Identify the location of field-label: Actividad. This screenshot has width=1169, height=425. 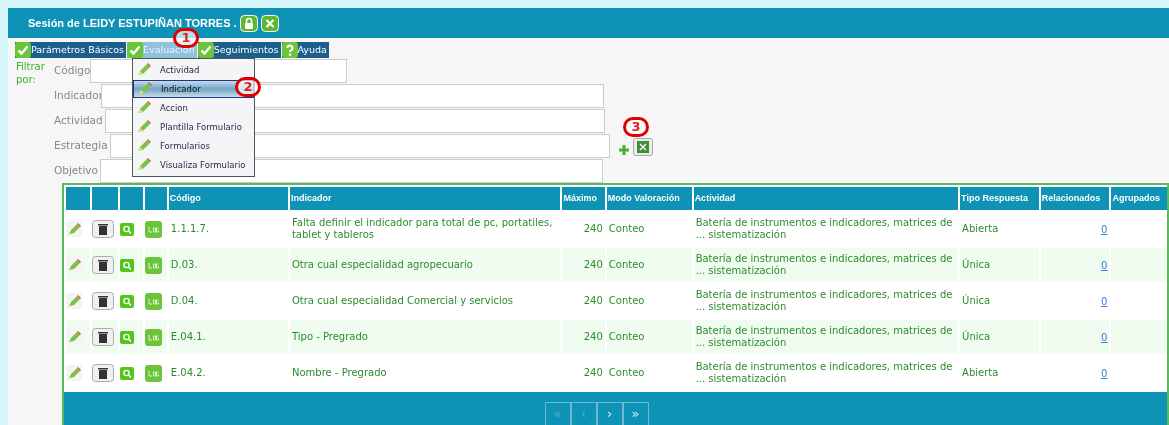
(78, 120).